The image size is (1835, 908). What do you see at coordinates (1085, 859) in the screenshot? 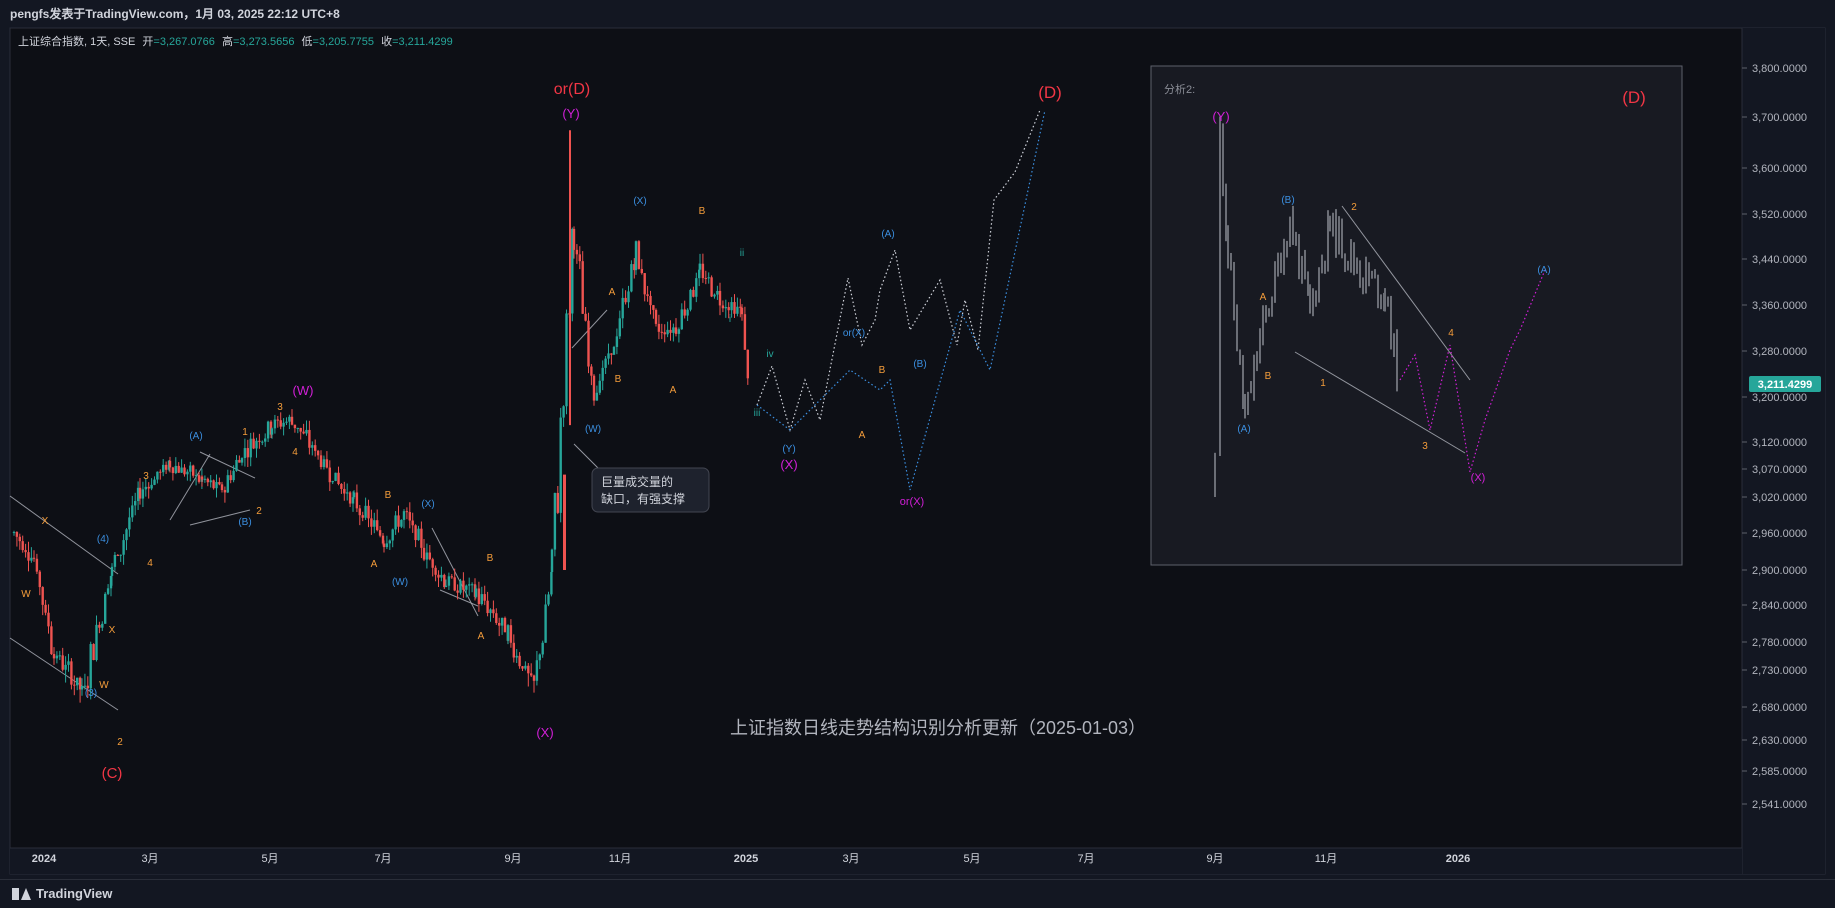
I see `x-tick-label: 7月` at bounding box center [1085, 859].